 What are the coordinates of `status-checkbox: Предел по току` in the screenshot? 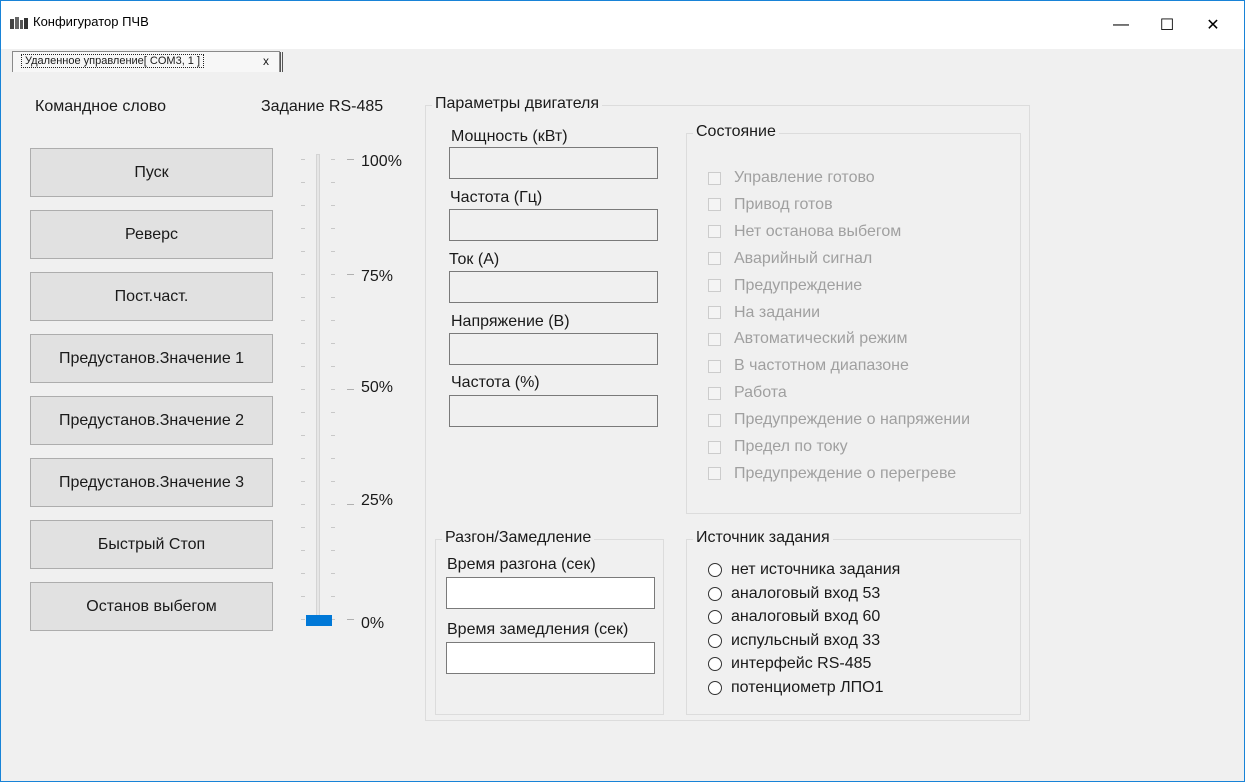 It's located at (778, 447).